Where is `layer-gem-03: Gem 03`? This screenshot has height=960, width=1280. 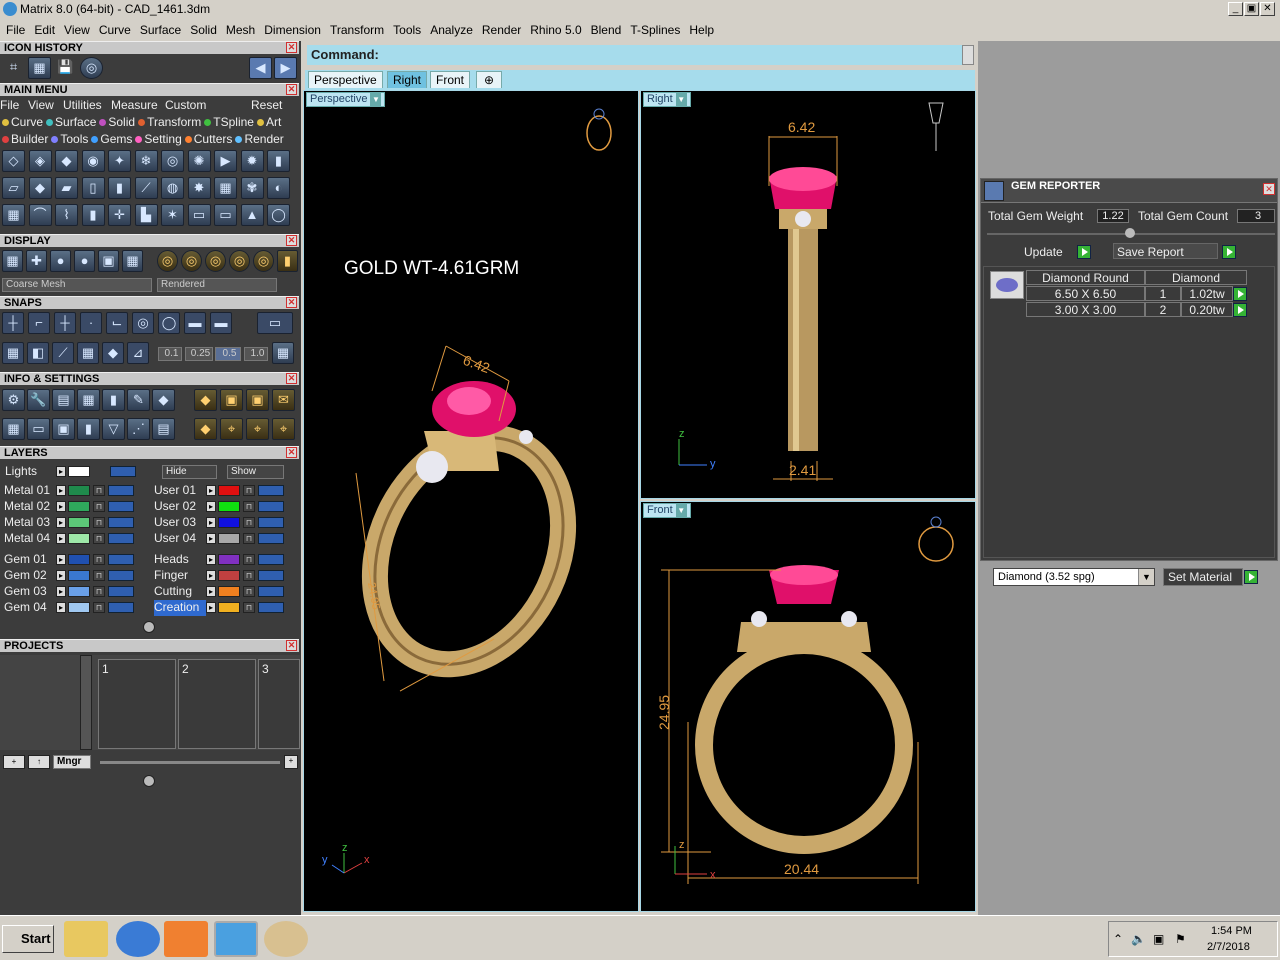 layer-gem-03: Gem 03 is located at coordinates (30, 592).